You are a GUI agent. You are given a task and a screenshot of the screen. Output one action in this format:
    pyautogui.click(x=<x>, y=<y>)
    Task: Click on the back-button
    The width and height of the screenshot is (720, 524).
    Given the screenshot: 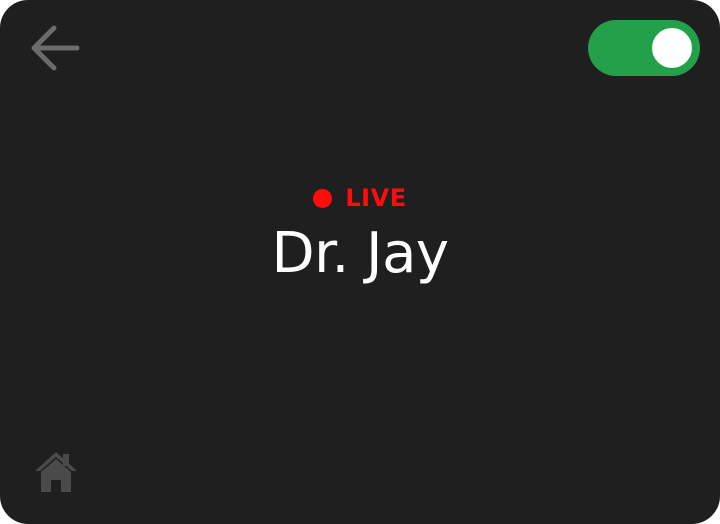 What is the action you would take?
    pyautogui.click(x=55, y=48)
    